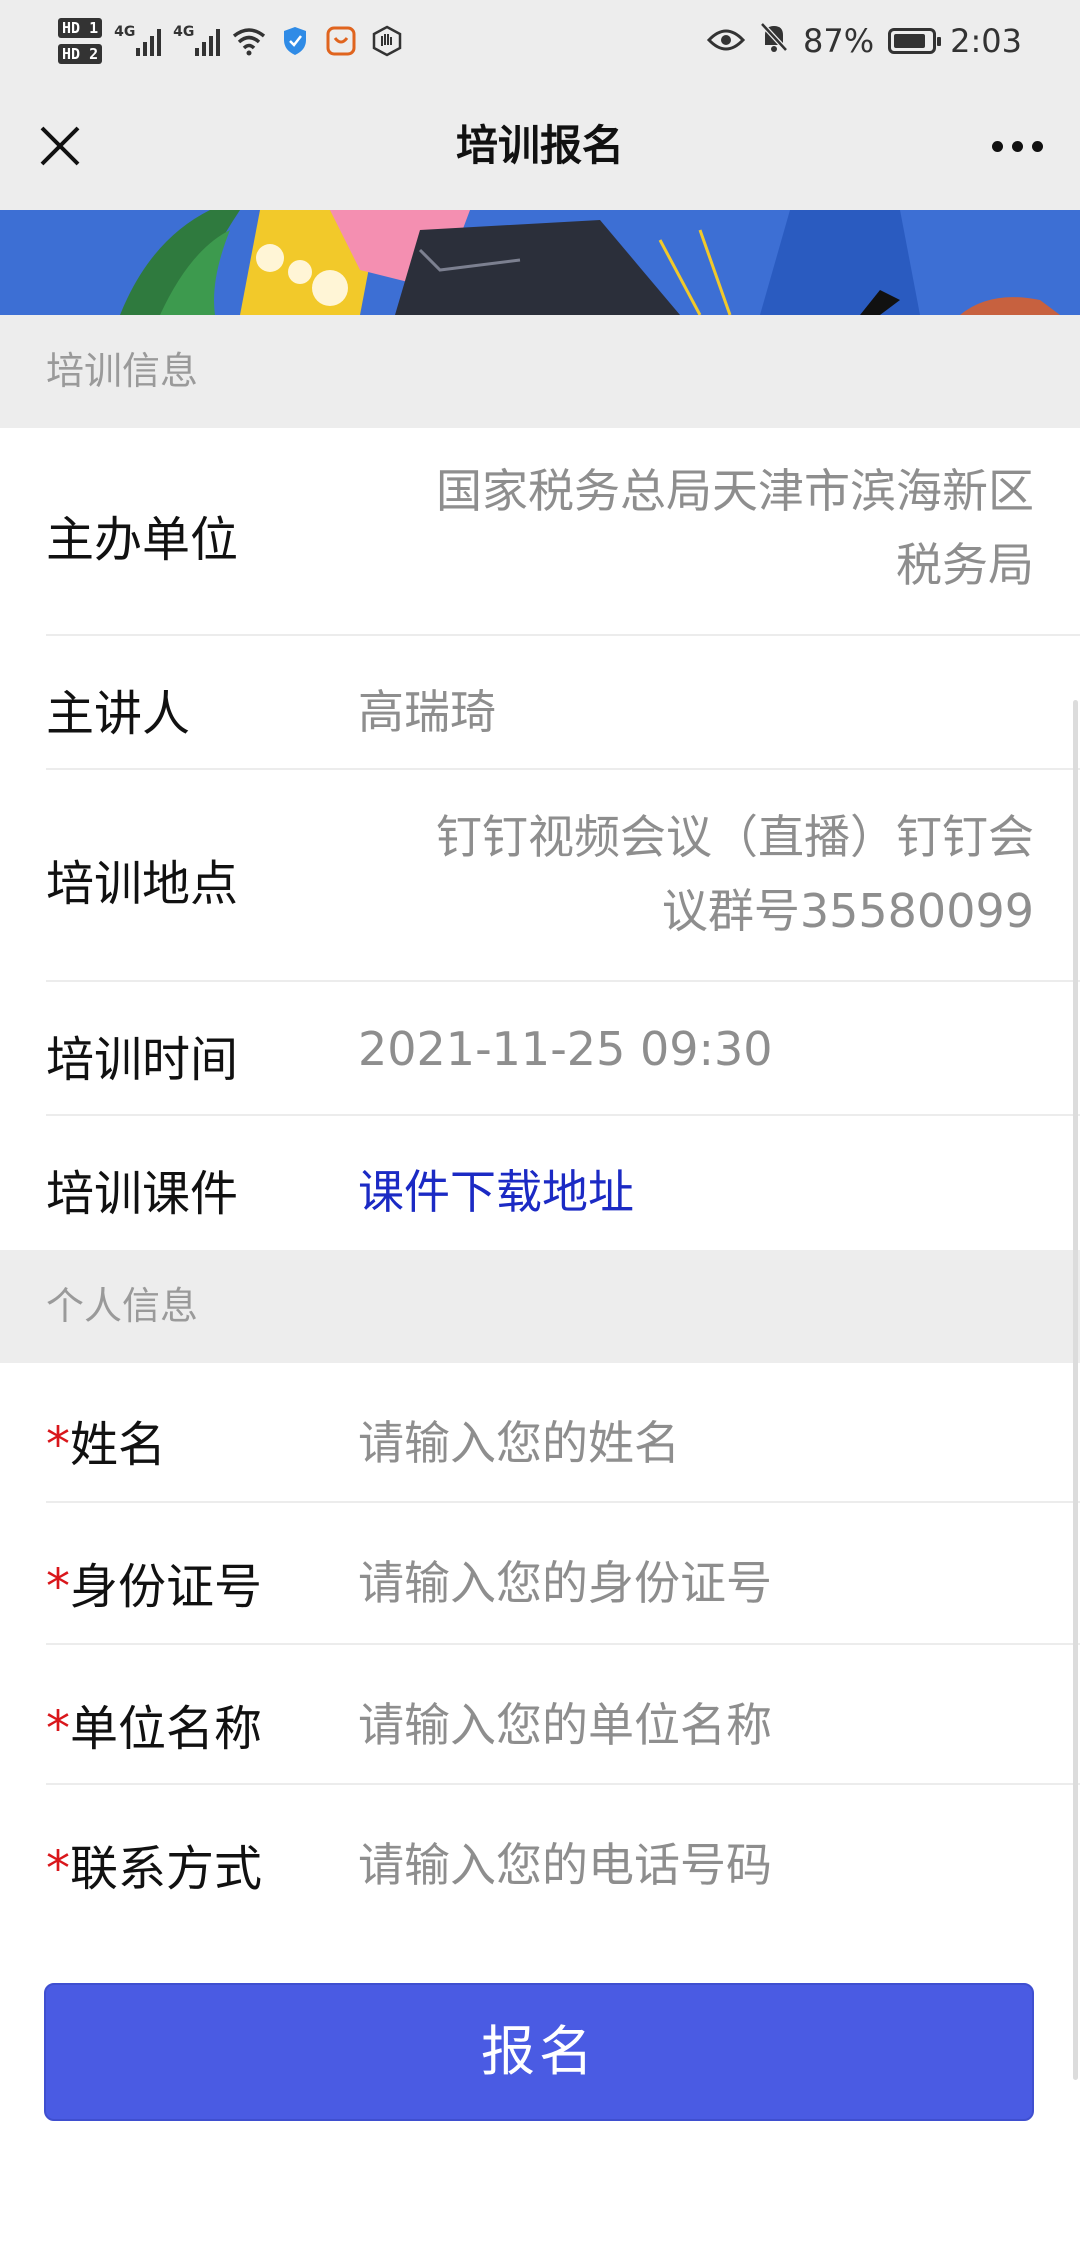 Image resolution: width=1080 pixels, height=2244 pixels. I want to click on close-icon, so click(60, 146).